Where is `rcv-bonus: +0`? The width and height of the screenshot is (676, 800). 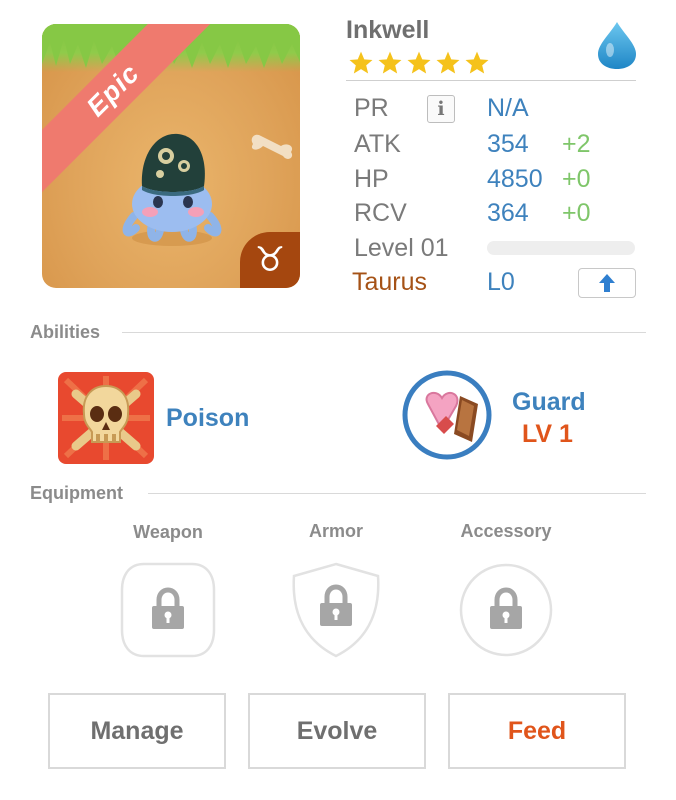
rcv-bonus: +0 is located at coordinates (576, 213).